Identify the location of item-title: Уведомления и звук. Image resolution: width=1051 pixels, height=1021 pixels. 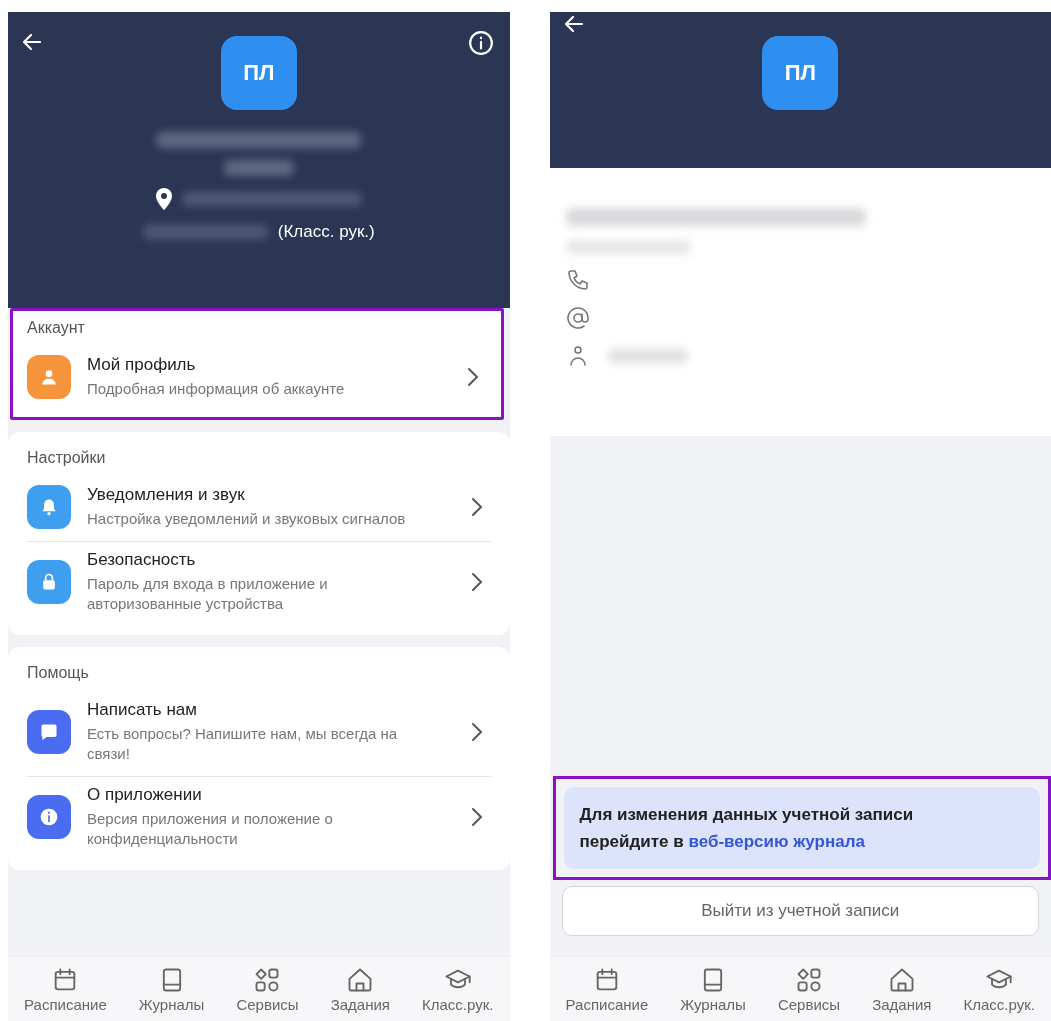
(166, 495).